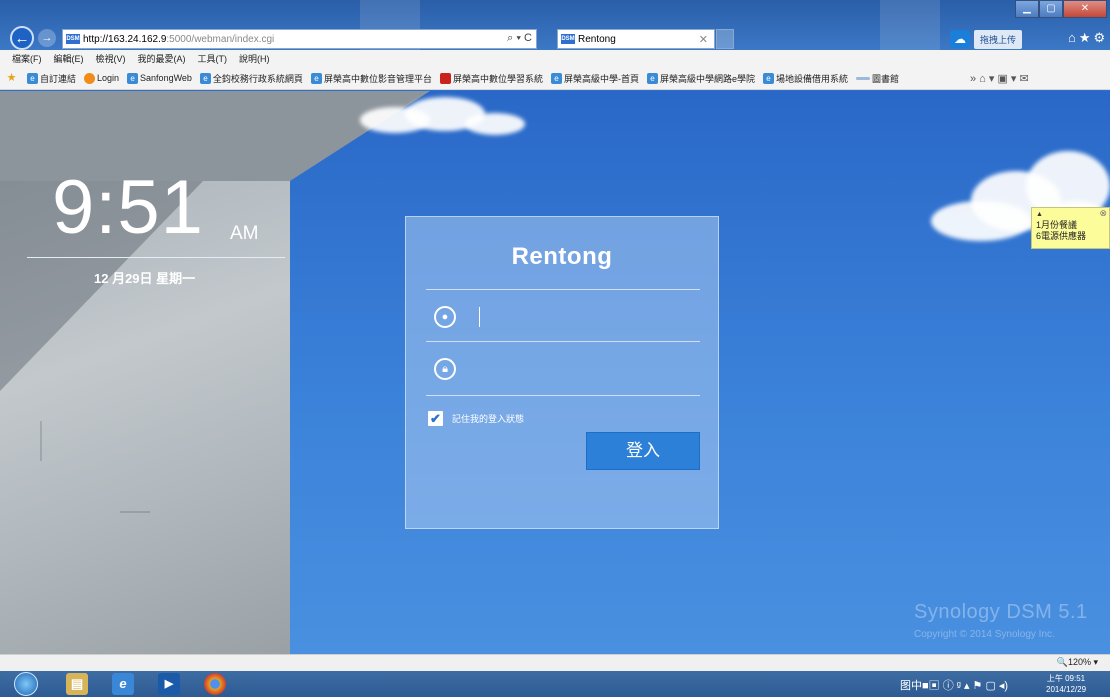  What do you see at coordinates (643, 451) in the screenshot?
I see `login-button: 登入` at bounding box center [643, 451].